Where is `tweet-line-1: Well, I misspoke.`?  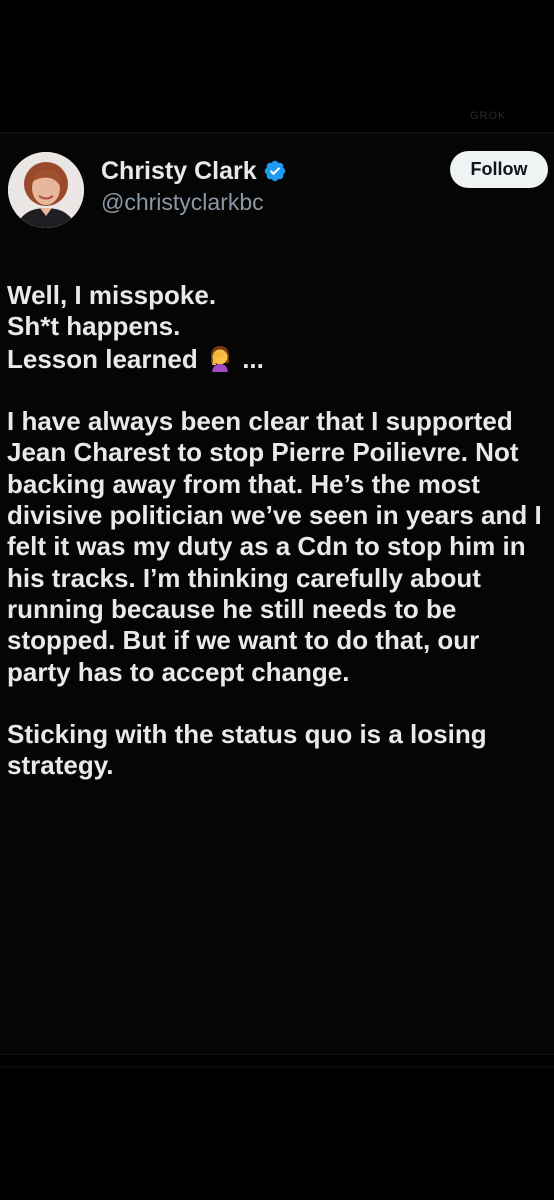 tweet-line-1: Well, I misspoke. is located at coordinates (112, 295).